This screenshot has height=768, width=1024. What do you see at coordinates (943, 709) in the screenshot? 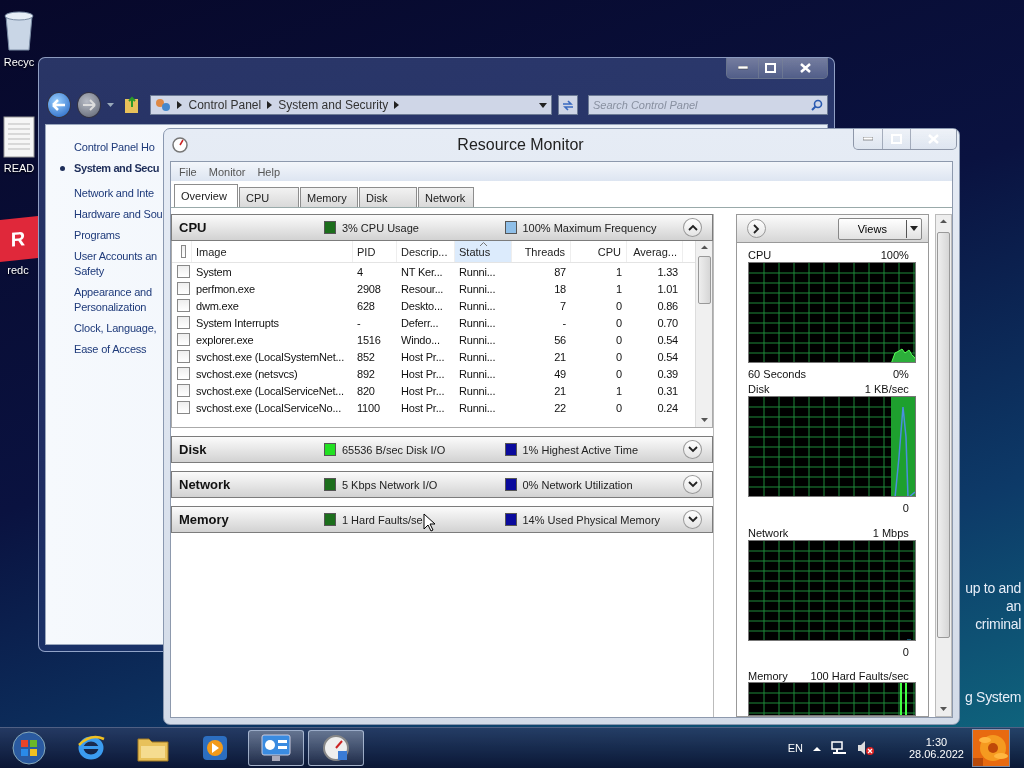
I see `scroll-down-icon` at bounding box center [943, 709].